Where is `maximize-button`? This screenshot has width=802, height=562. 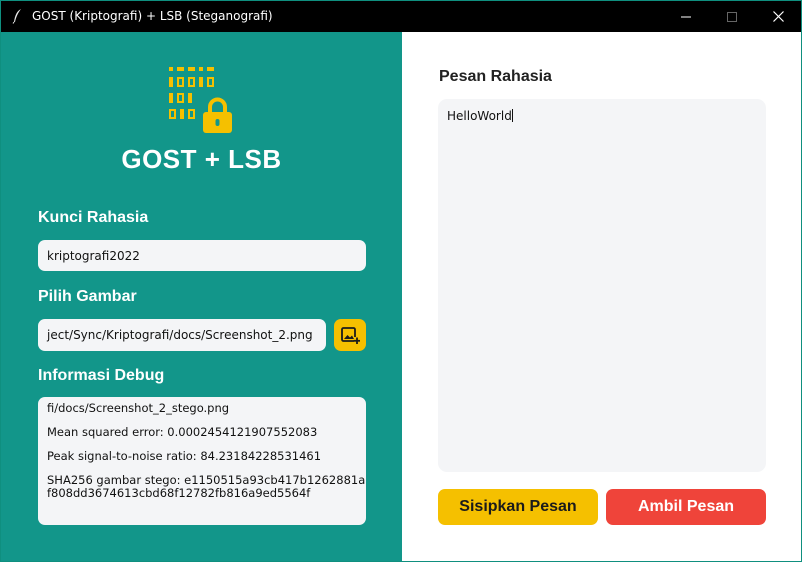 maximize-button is located at coordinates (732, 16).